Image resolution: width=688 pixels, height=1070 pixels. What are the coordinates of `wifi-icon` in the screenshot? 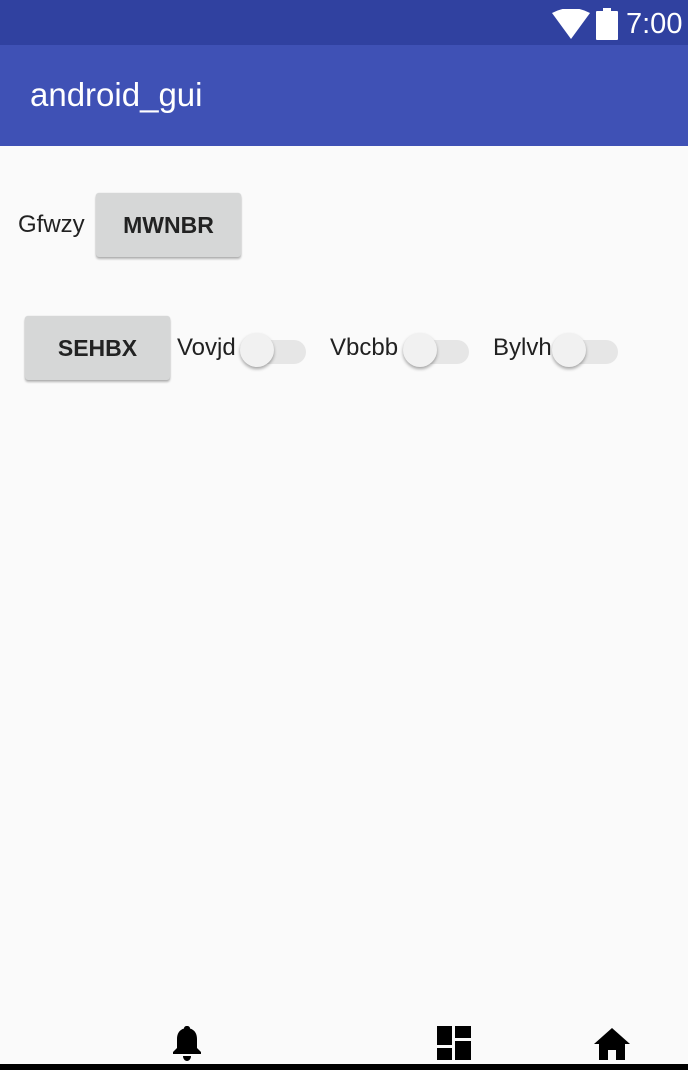 It's located at (571, 24).